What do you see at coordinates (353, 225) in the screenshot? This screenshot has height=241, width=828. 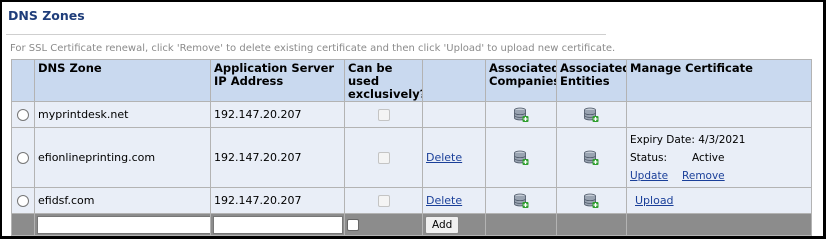 I see `new-exclusive-checkbox` at bounding box center [353, 225].